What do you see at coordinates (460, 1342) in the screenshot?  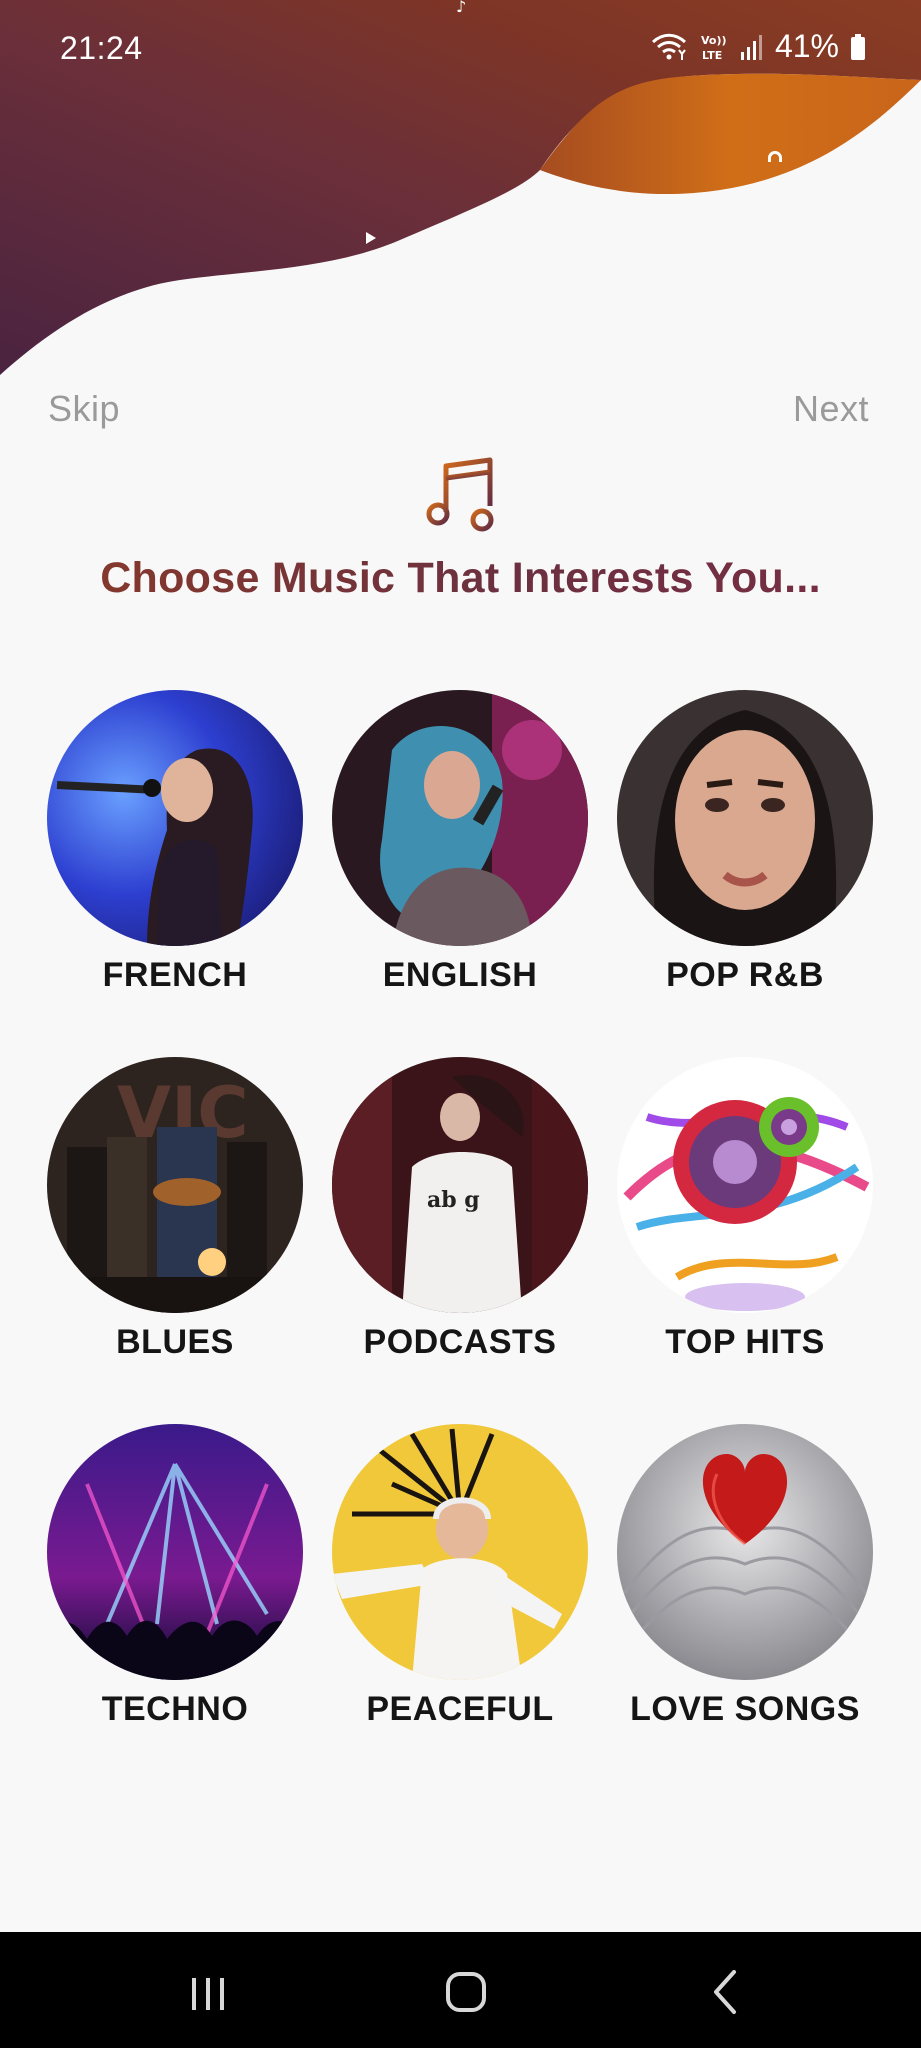 I see `genre-label: PODCASTS` at bounding box center [460, 1342].